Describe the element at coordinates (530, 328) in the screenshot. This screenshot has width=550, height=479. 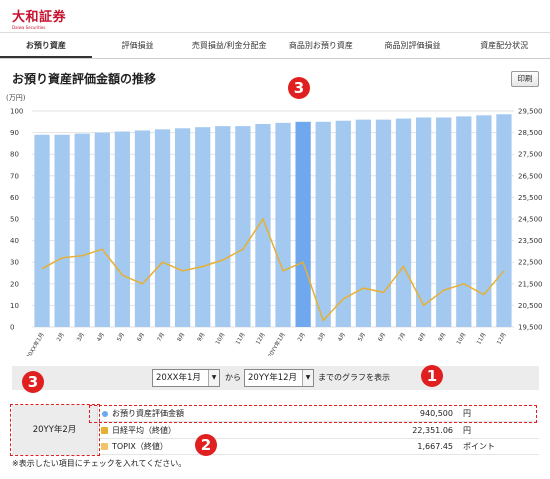
I see `right-tick-label: 19,500` at that location.